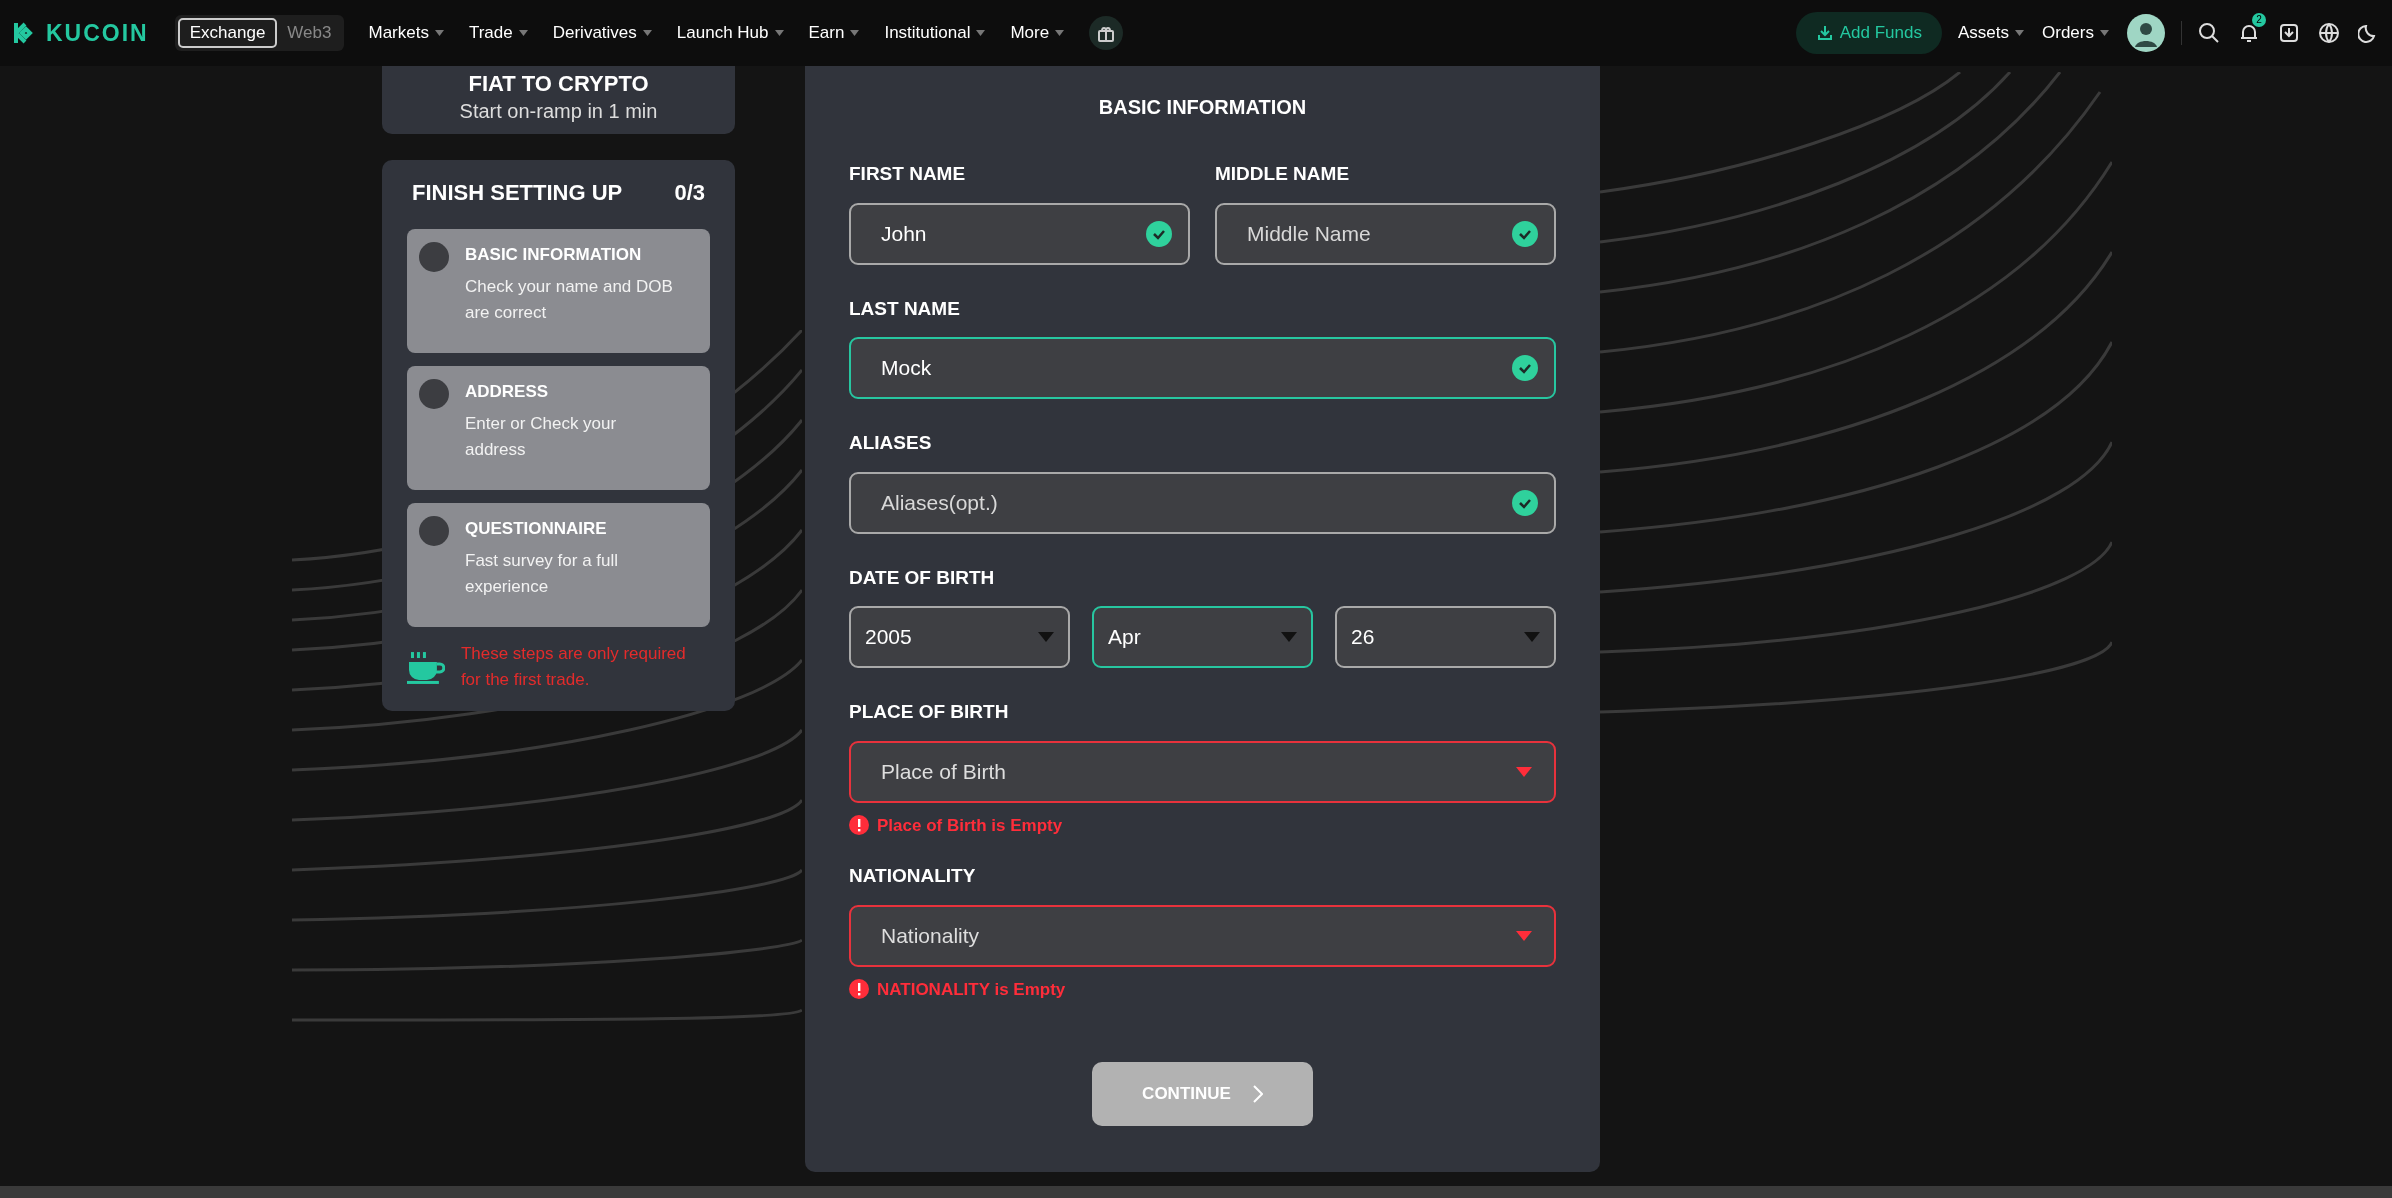  Describe the element at coordinates (1019, 233) in the screenshot. I see `text-field: John` at that location.